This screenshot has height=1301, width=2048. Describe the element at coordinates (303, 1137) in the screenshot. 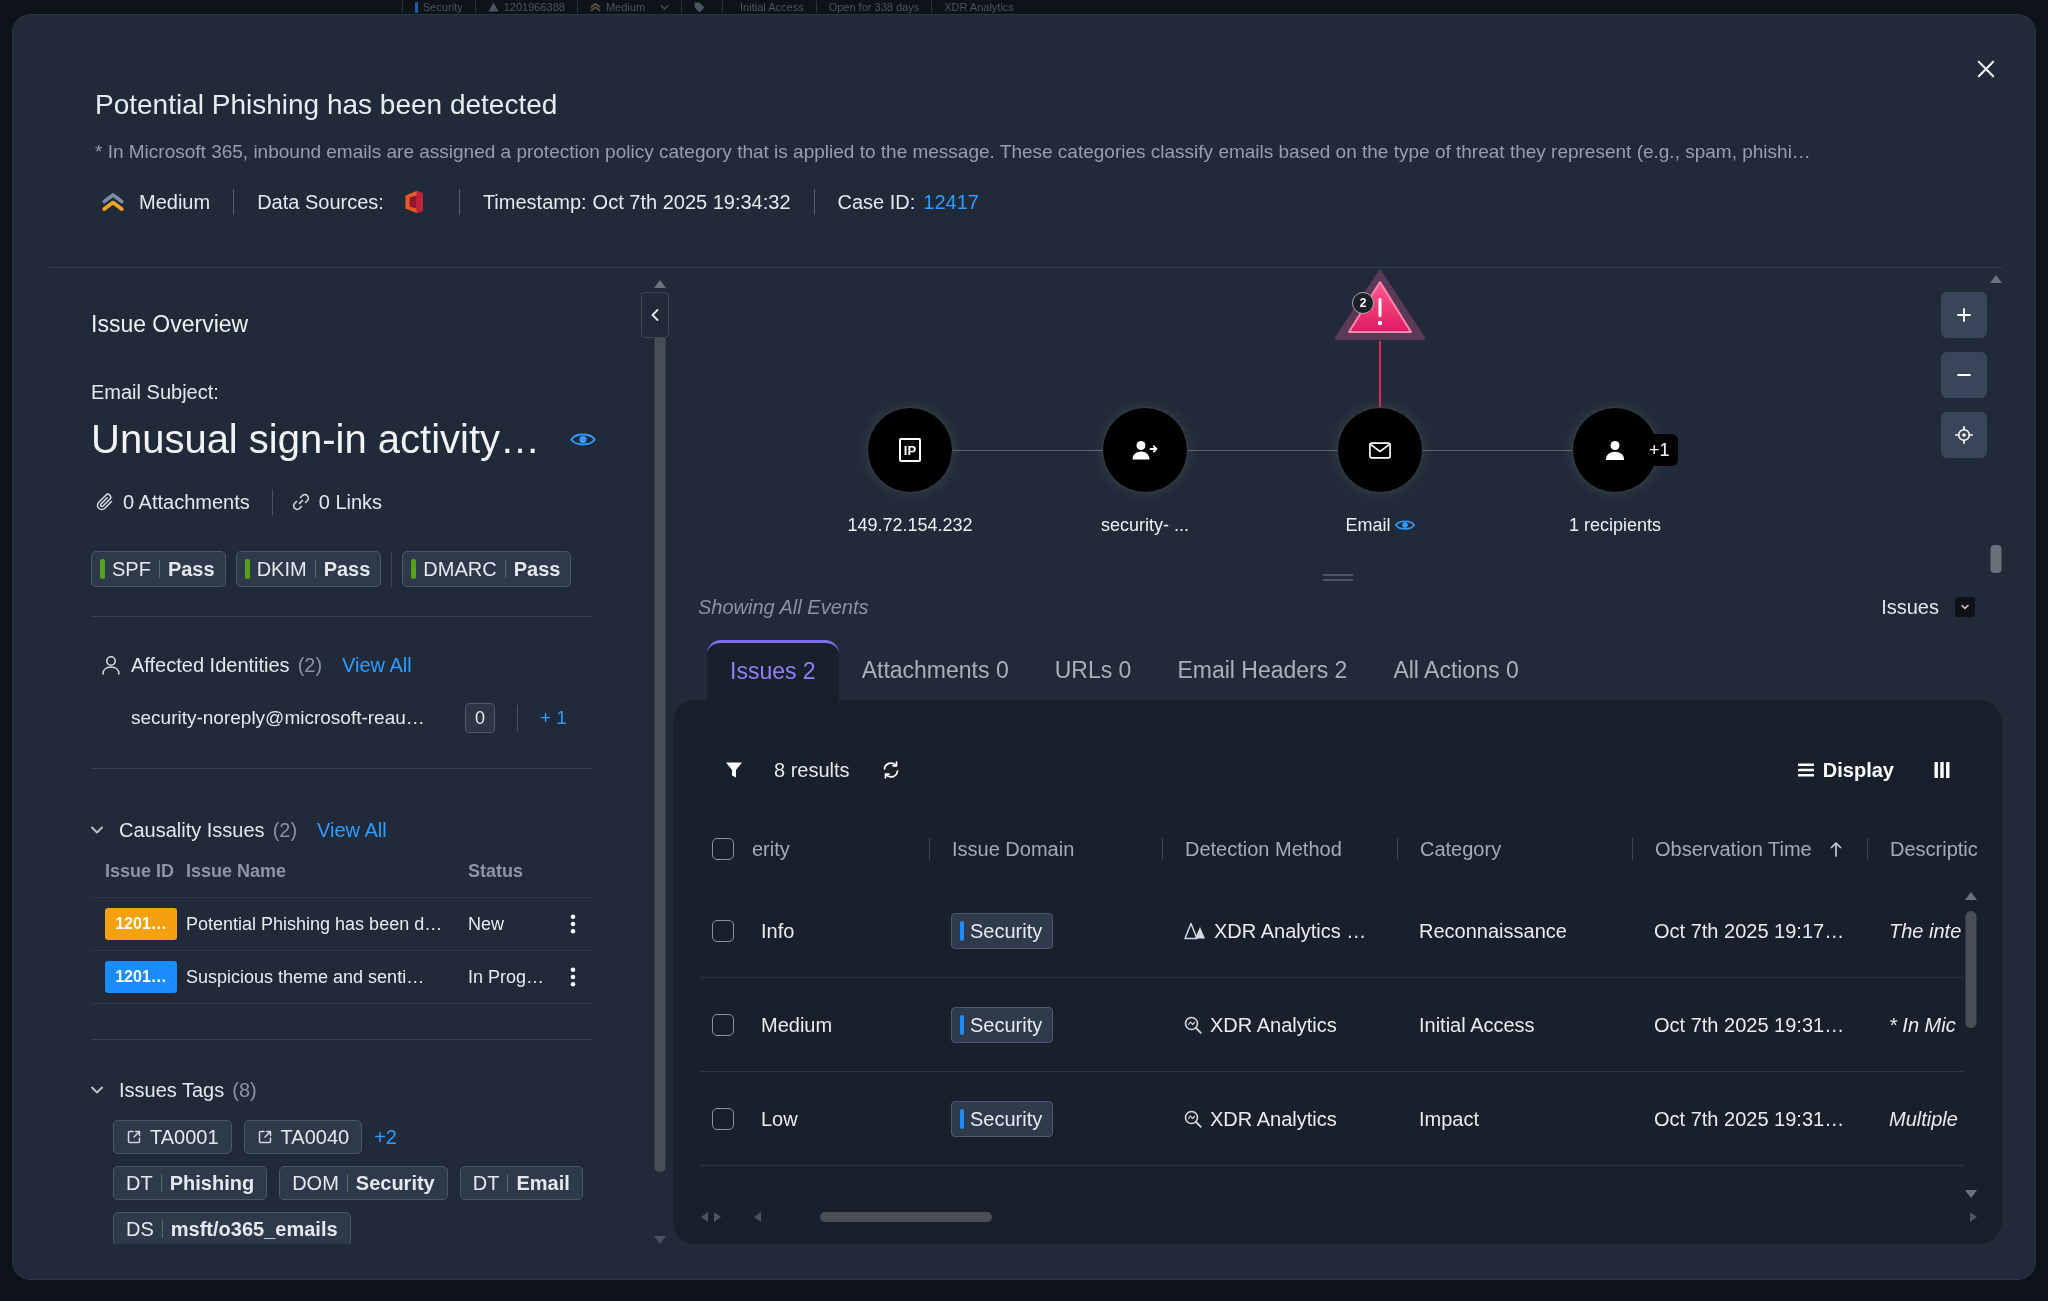

I see `tactic-tag: TA0040` at that location.